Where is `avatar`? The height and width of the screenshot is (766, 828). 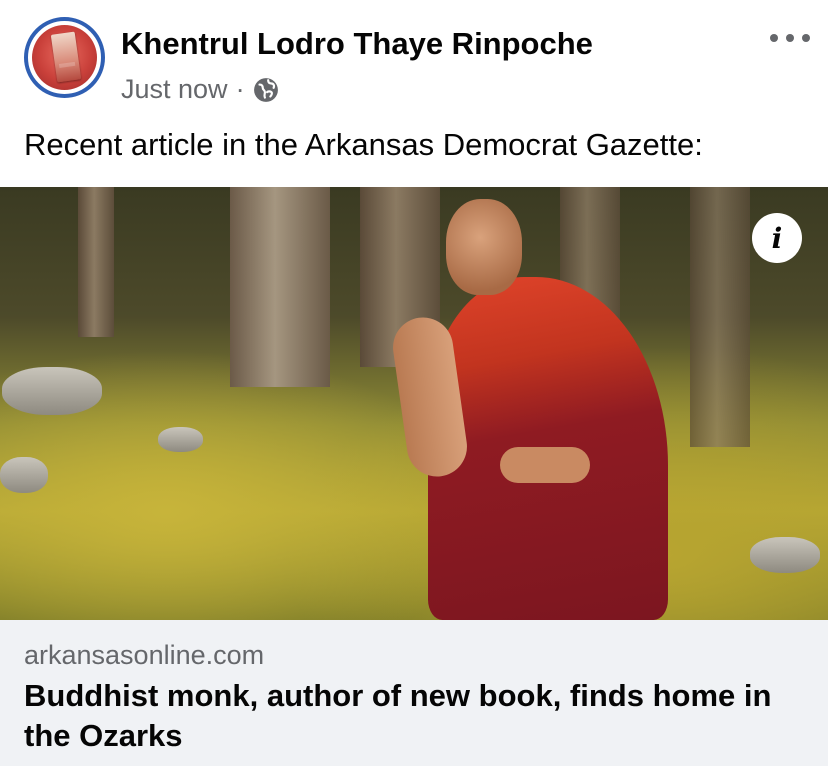 avatar is located at coordinates (64, 57).